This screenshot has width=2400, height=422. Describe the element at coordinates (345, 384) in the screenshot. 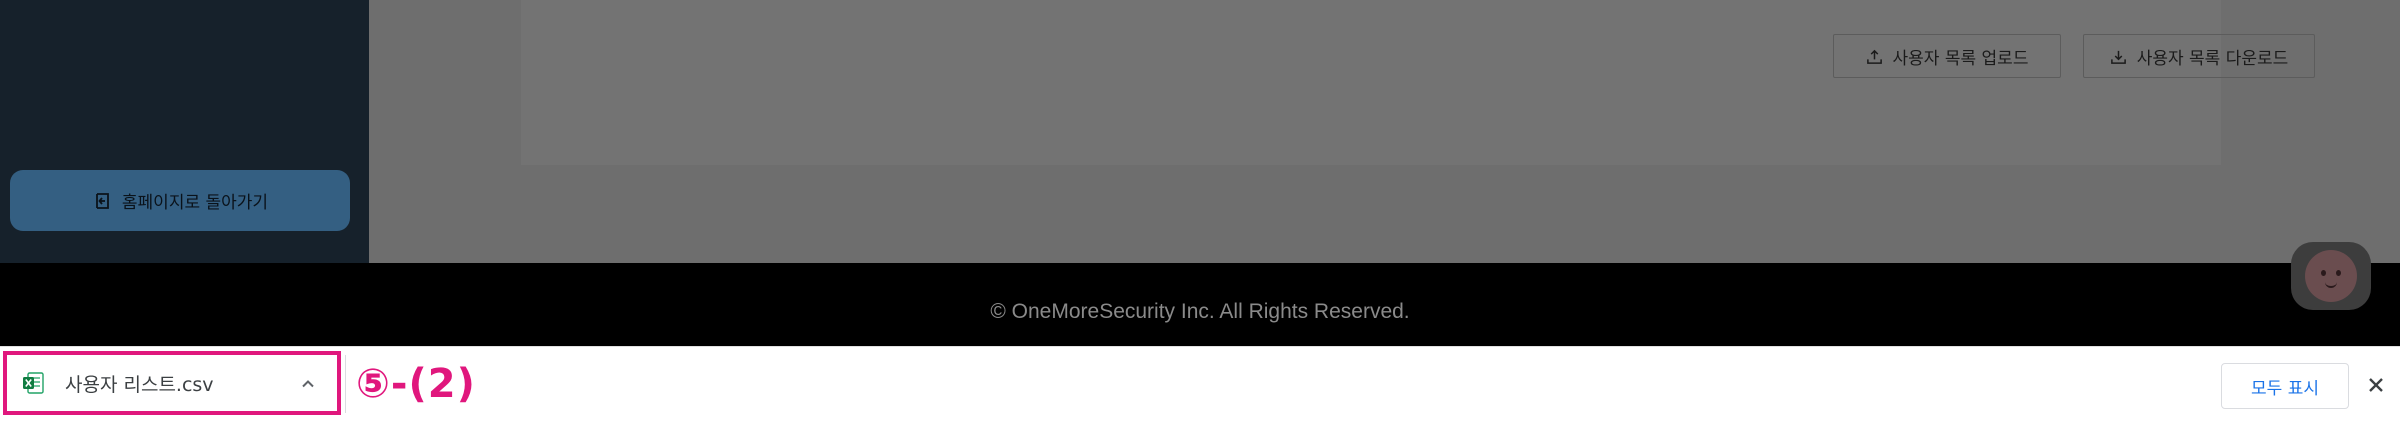

I see `download-bar-divider` at that location.